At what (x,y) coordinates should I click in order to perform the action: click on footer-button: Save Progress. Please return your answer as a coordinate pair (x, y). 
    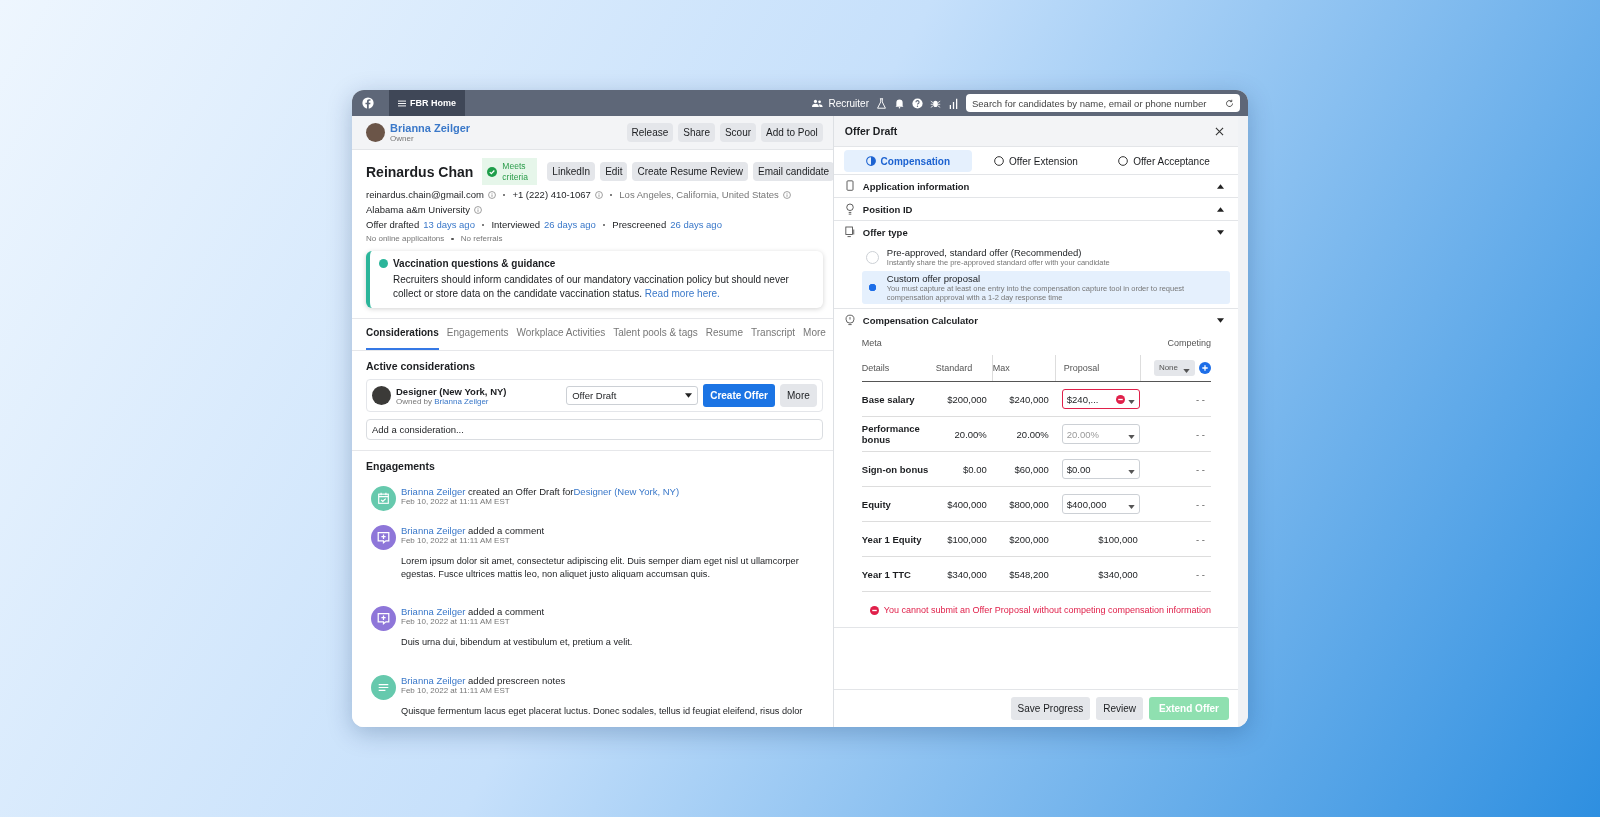
    Looking at the image, I should click on (1050, 708).